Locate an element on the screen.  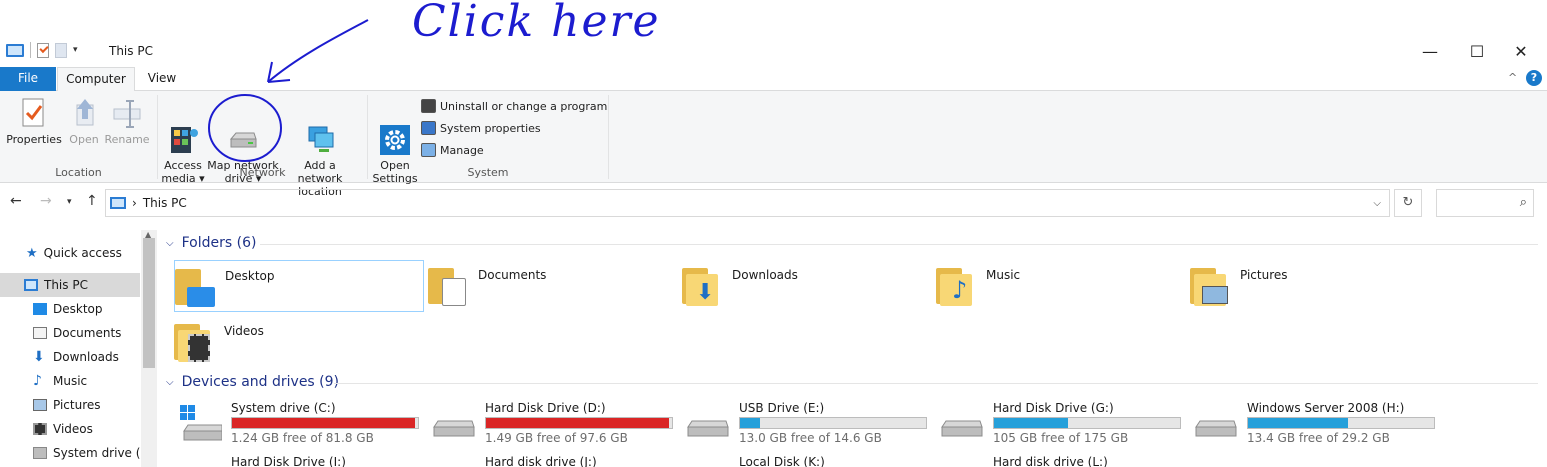
drive-tile-e: USB Drive (E:) 13.0 GB free of 14.6 GB is located at coordinates (807, 426).